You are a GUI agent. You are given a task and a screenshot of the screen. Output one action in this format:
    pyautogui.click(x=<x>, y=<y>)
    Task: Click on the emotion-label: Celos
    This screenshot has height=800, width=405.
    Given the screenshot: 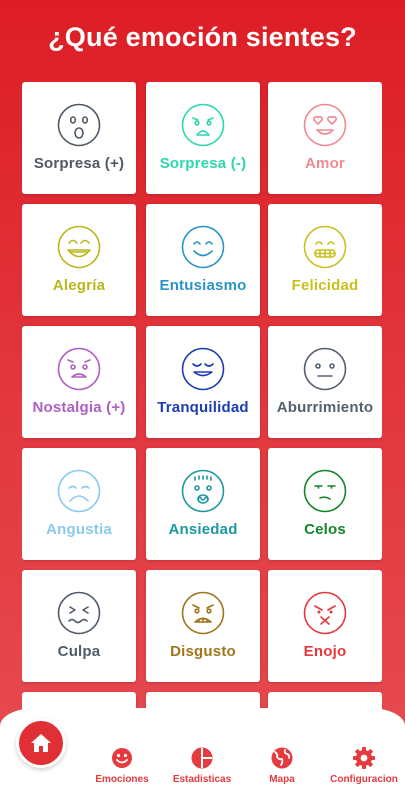 What is the action you would take?
    pyautogui.click(x=325, y=529)
    